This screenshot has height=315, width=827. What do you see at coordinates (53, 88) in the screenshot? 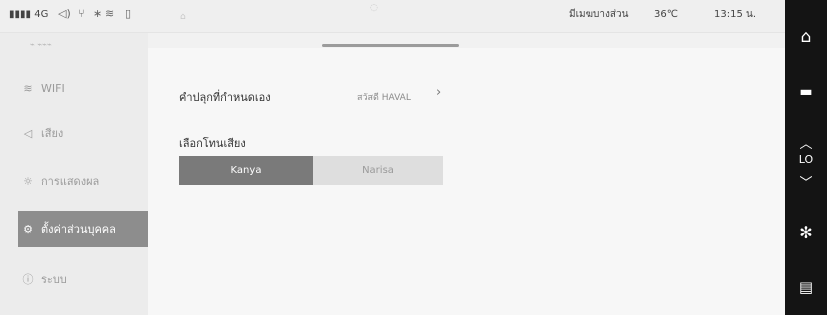
I see `sidebar-item-label: WIFI` at bounding box center [53, 88].